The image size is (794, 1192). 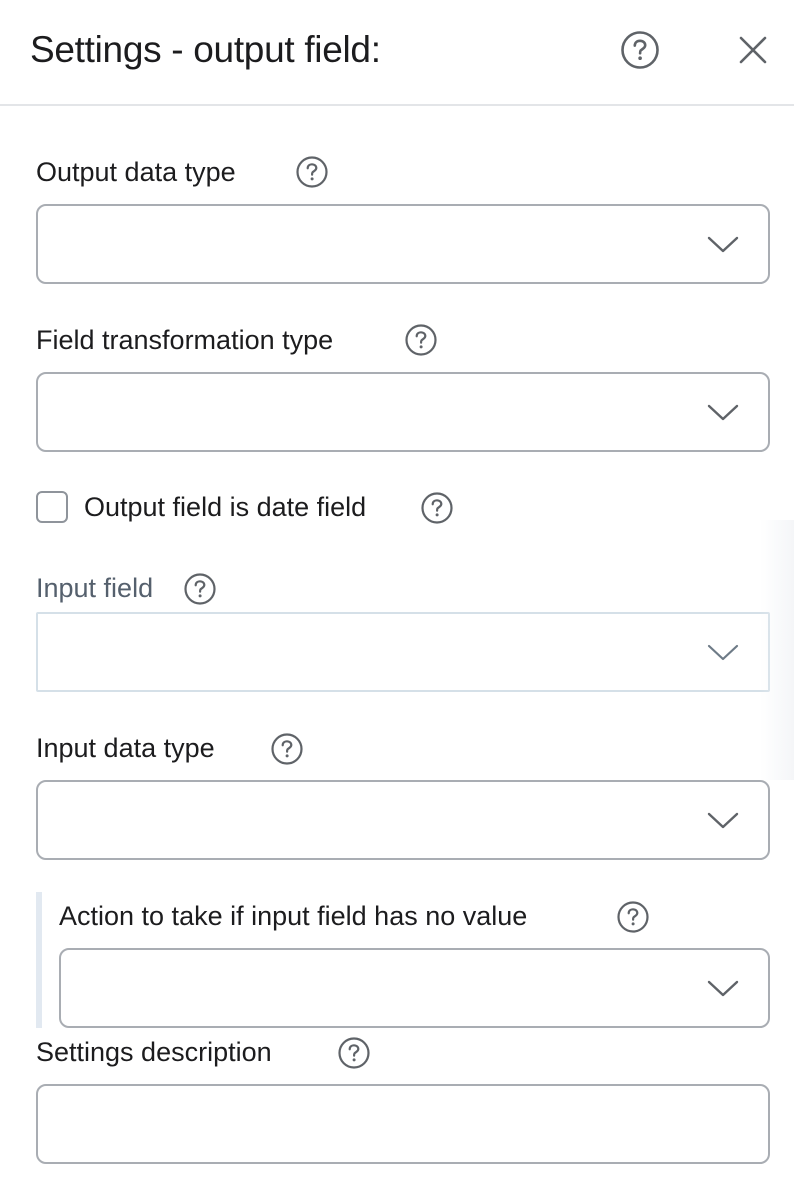 I want to click on panel-title: Settings - output field:, so click(x=205, y=49).